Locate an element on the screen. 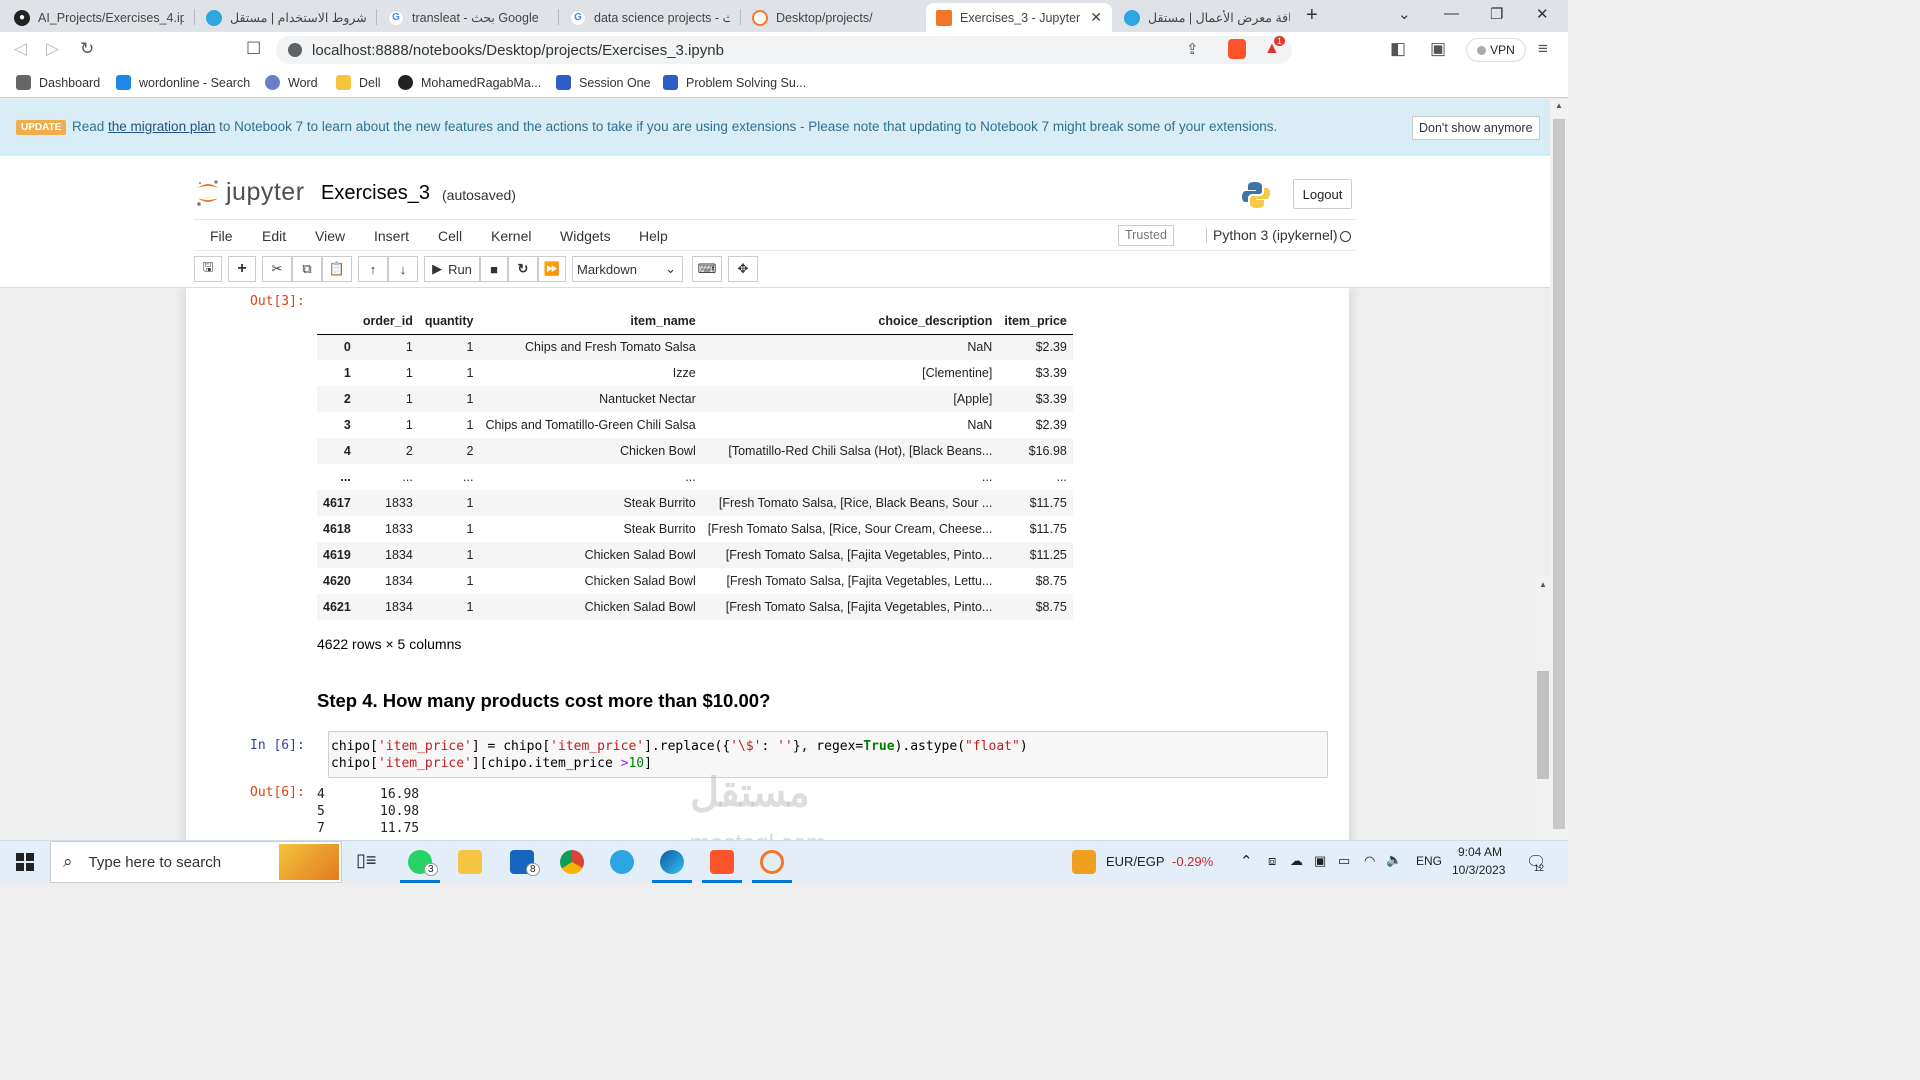  vpn-button: VPN is located at coordinates (1496, 50).